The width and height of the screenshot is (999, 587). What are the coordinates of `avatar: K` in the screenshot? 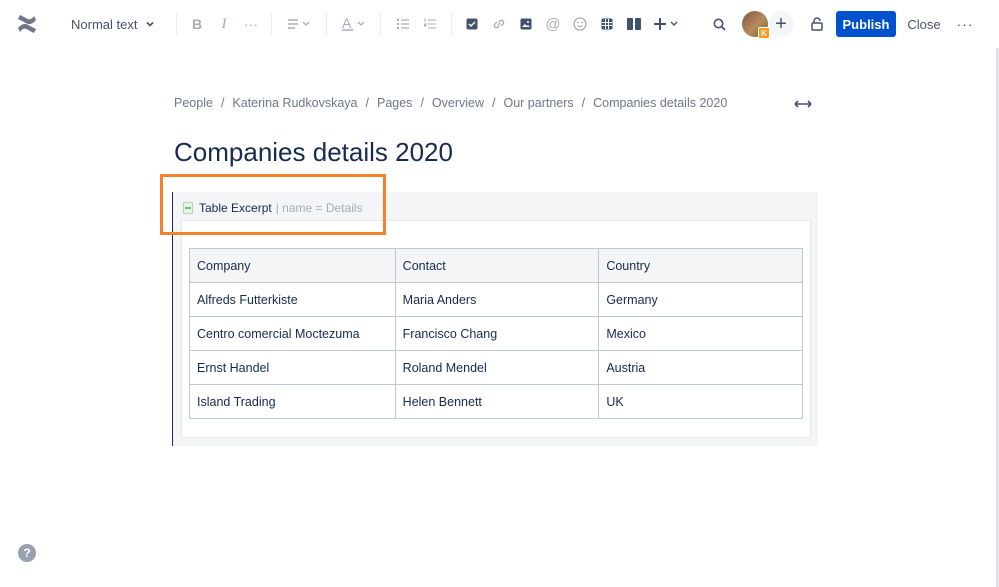 It's located at (756, 25).